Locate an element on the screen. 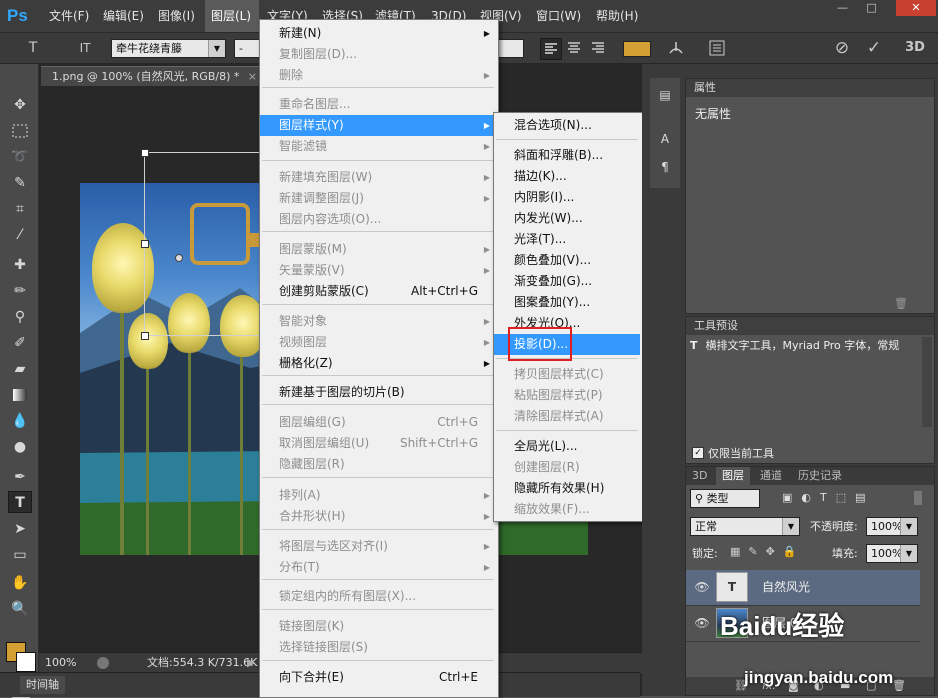 The width and height of the screenshot is (938, 698). gradient-tool-icon is located at coordinates (20, 395).